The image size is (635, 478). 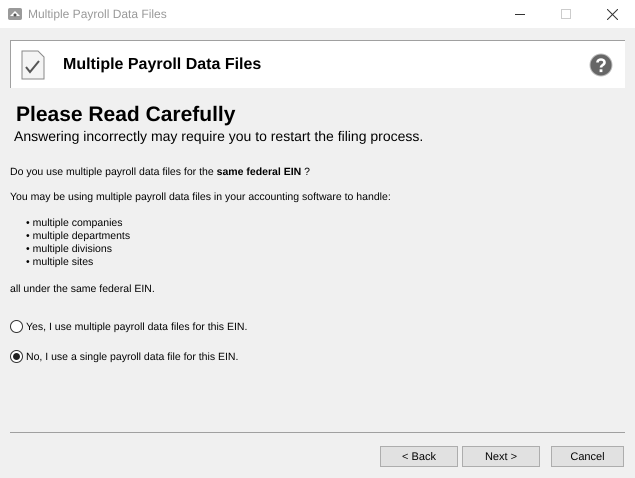 What do you see at coordinates (201, 197) in the screenshot?
I see `intro-text: You may be using multiple payroll data files in your accounting software to handle:` at bounding box center [201, 197].